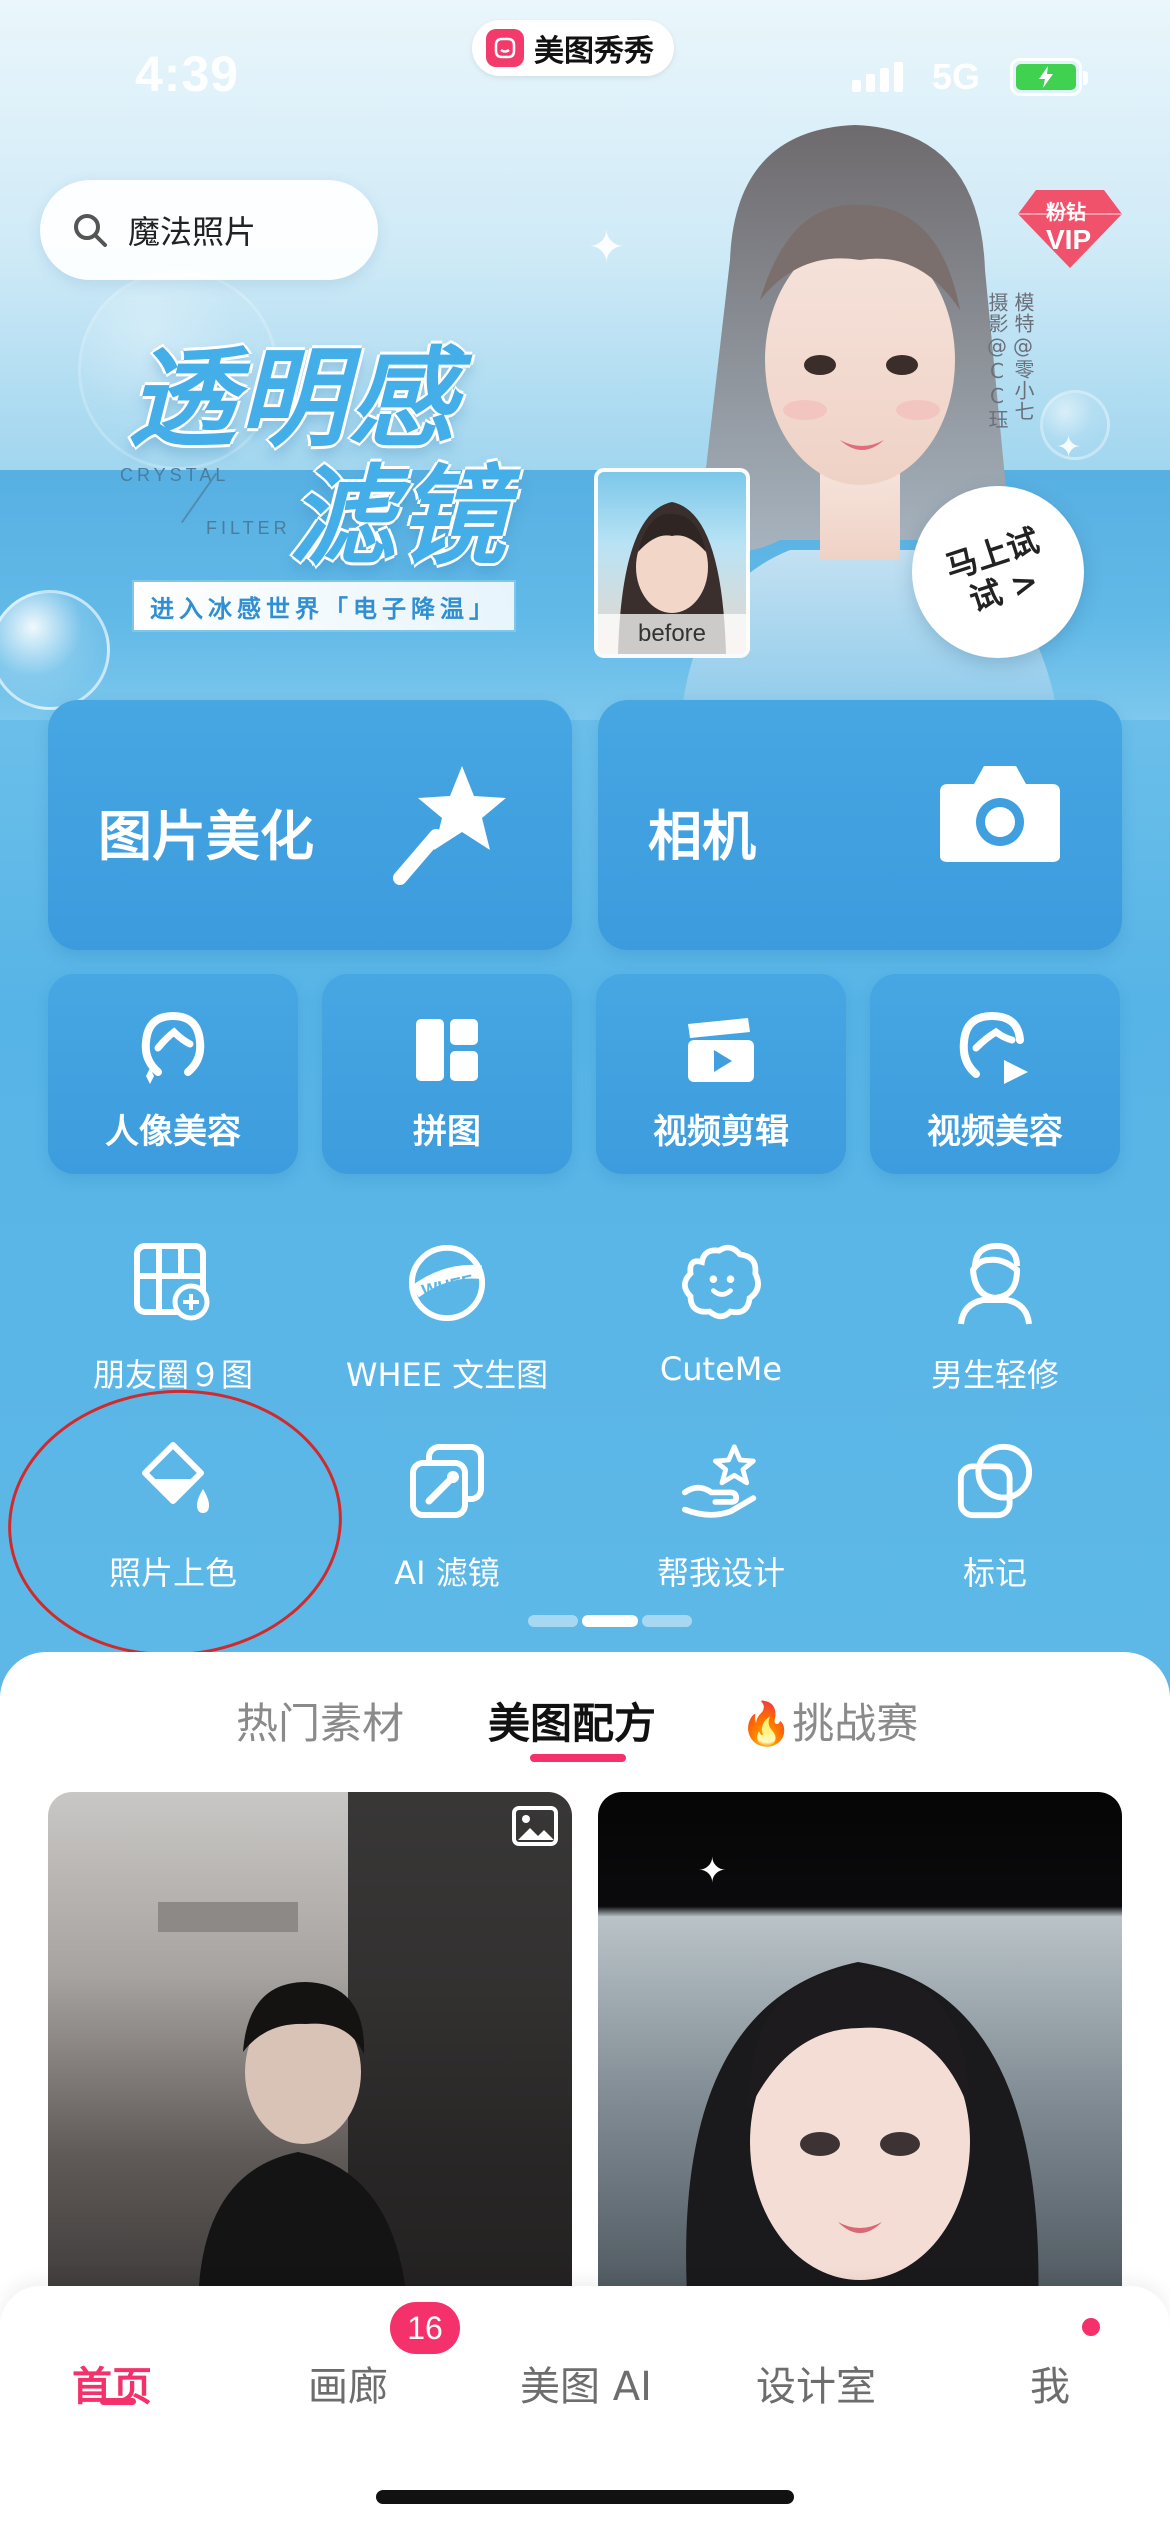 The width and height of the screenshot is (1170, 2532). Describe the element at coordinates (994, 1375) in the screenshot. I see `male-retouch-label: 男生轻修` at that location.